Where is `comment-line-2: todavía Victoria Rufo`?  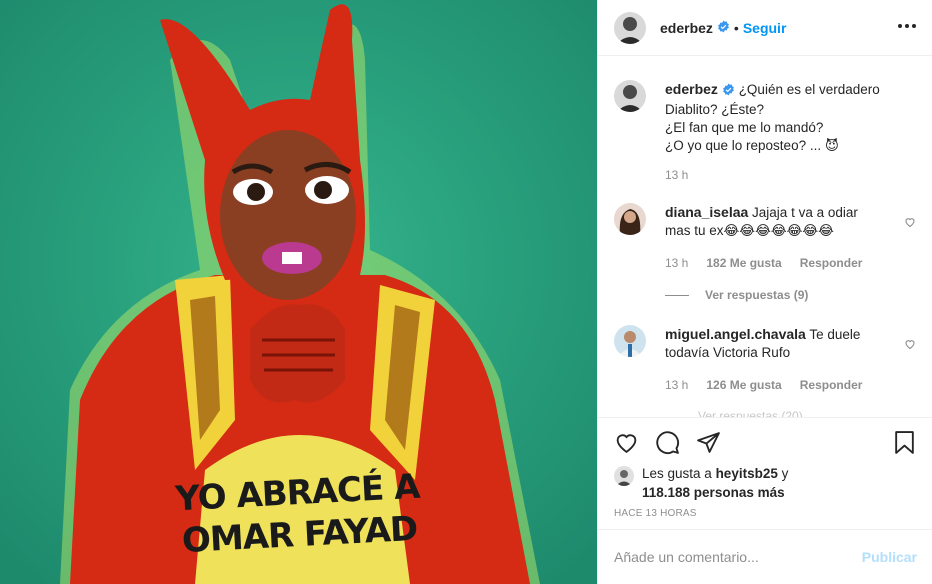
comment-line-2: todavía Victoria Rufo is located at coordinates (728, 352).